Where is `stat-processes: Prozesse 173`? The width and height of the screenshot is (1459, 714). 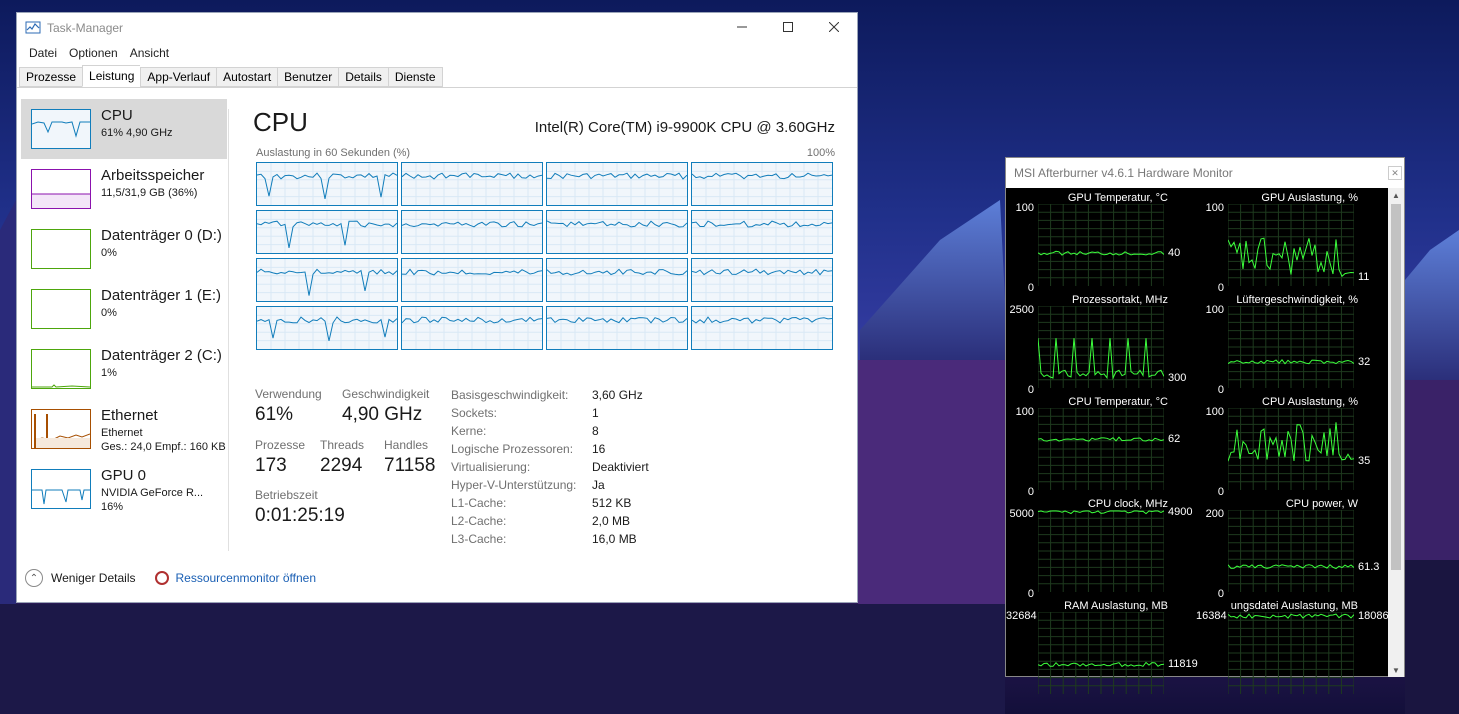 stat-processes: Prozesse 173 is located at coordinates (280, 457).